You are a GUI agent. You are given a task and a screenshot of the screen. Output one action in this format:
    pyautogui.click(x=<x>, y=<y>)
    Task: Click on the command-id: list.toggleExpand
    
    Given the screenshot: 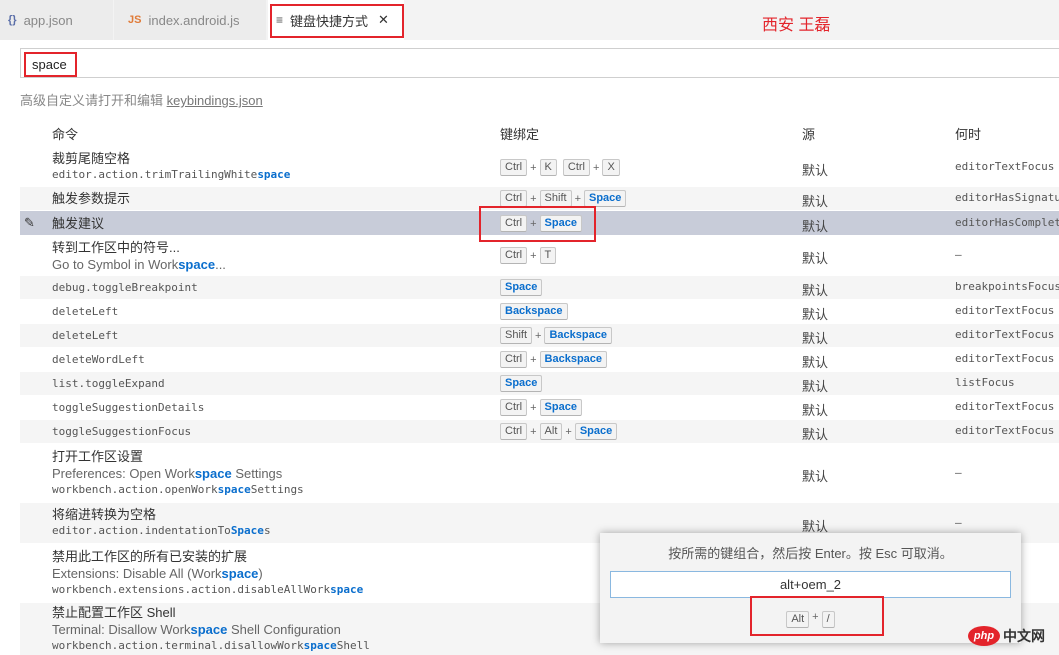 What is the action you would take?
    pyautogui.click(x=108, y=383)
    